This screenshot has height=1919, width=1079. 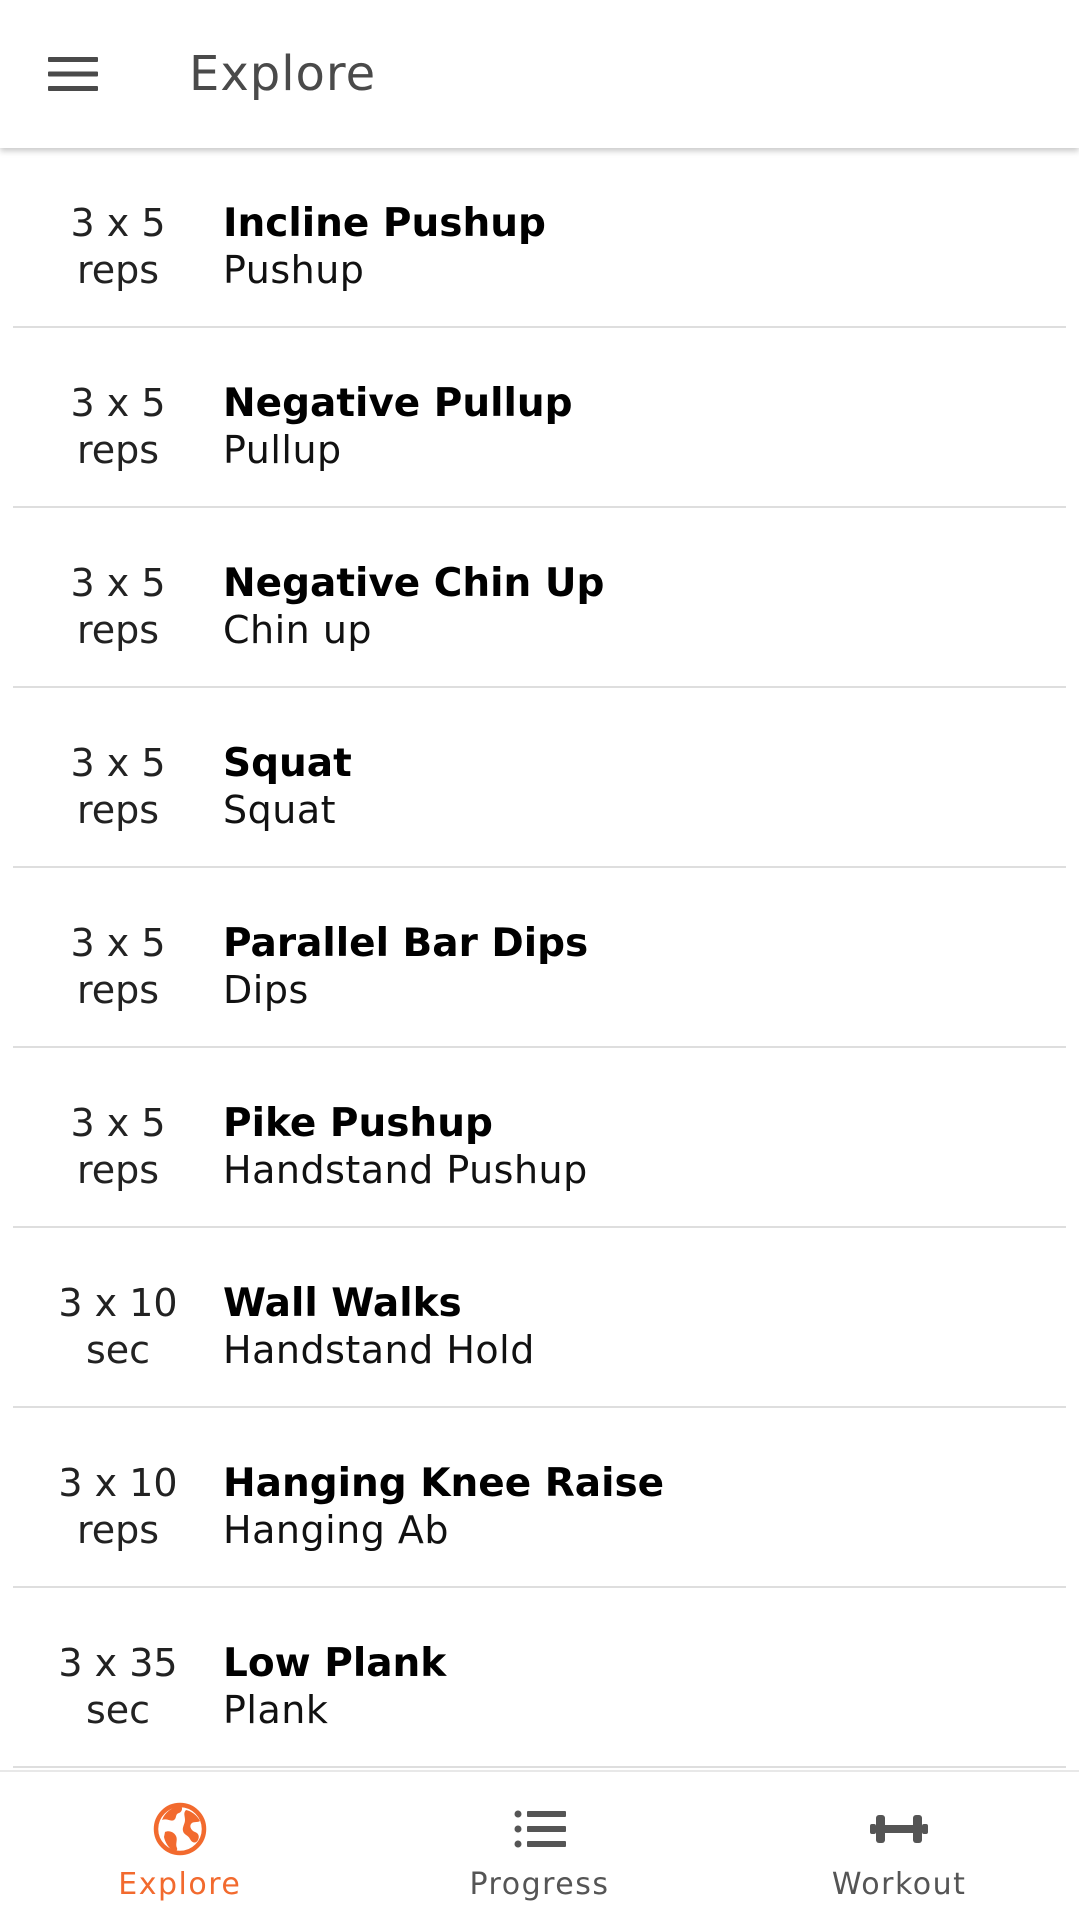 What do you see at coordinates (414, 583) in the screenshot?
I see `exercise-name: Negative Chin Up` at bounding box center [414, 583].